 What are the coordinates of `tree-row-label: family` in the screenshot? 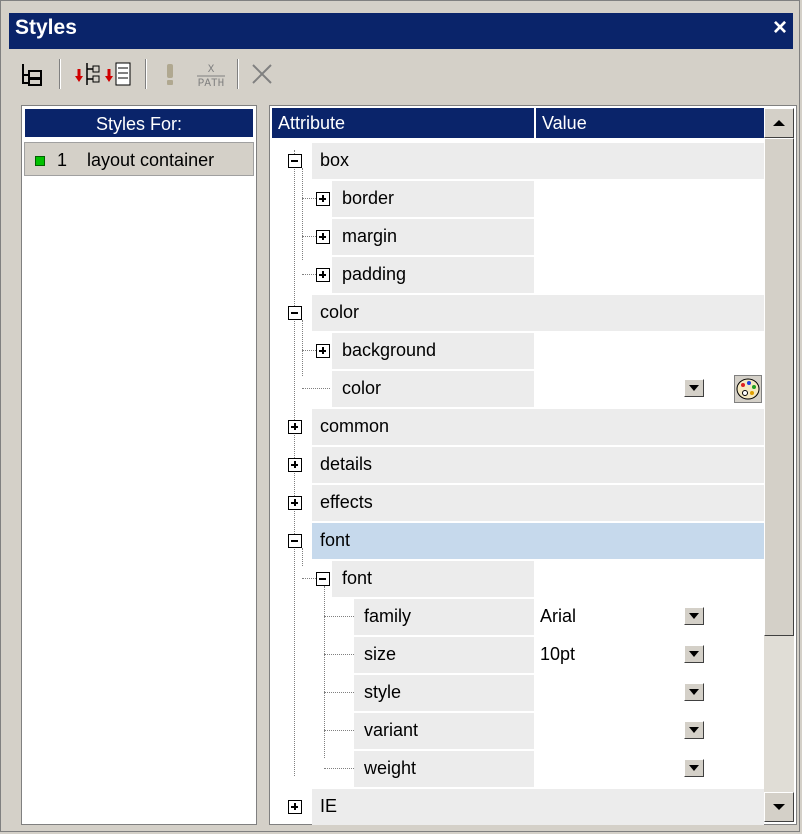 It's located at (388, 616).